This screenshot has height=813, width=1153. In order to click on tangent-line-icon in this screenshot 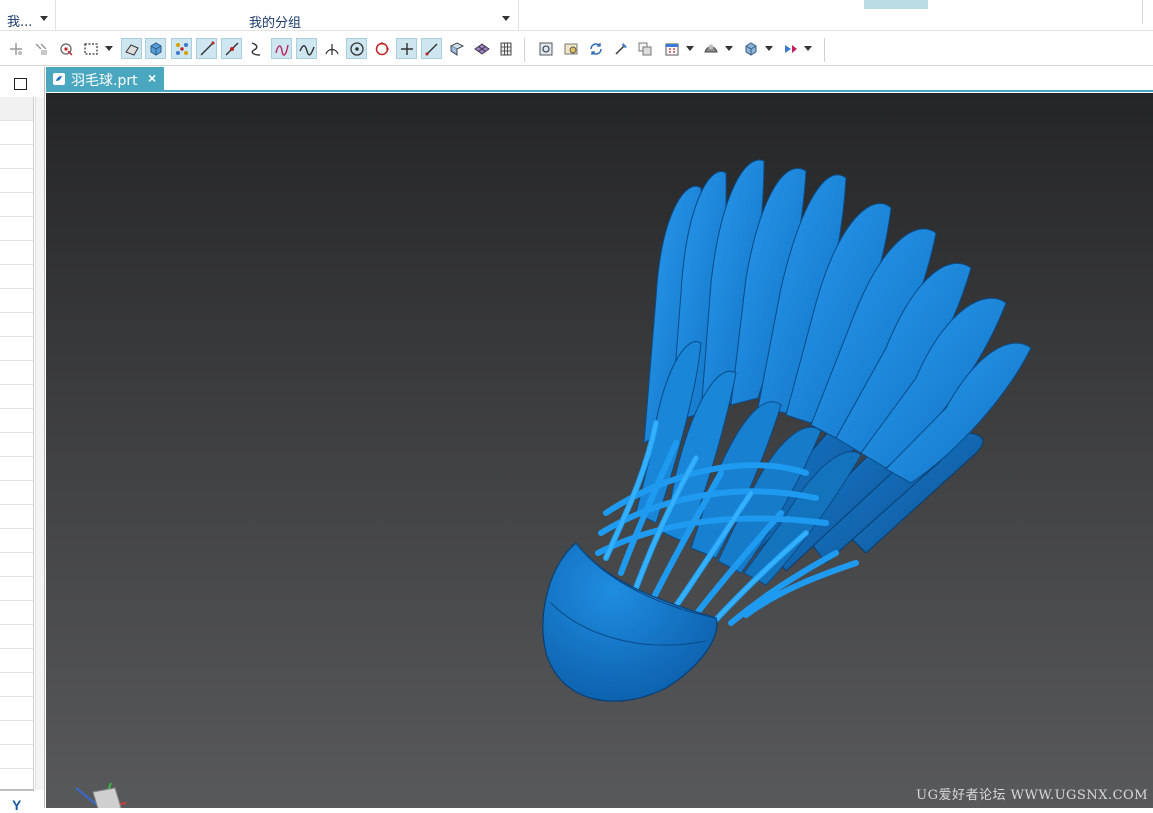, I will do `click(231, 48)`.